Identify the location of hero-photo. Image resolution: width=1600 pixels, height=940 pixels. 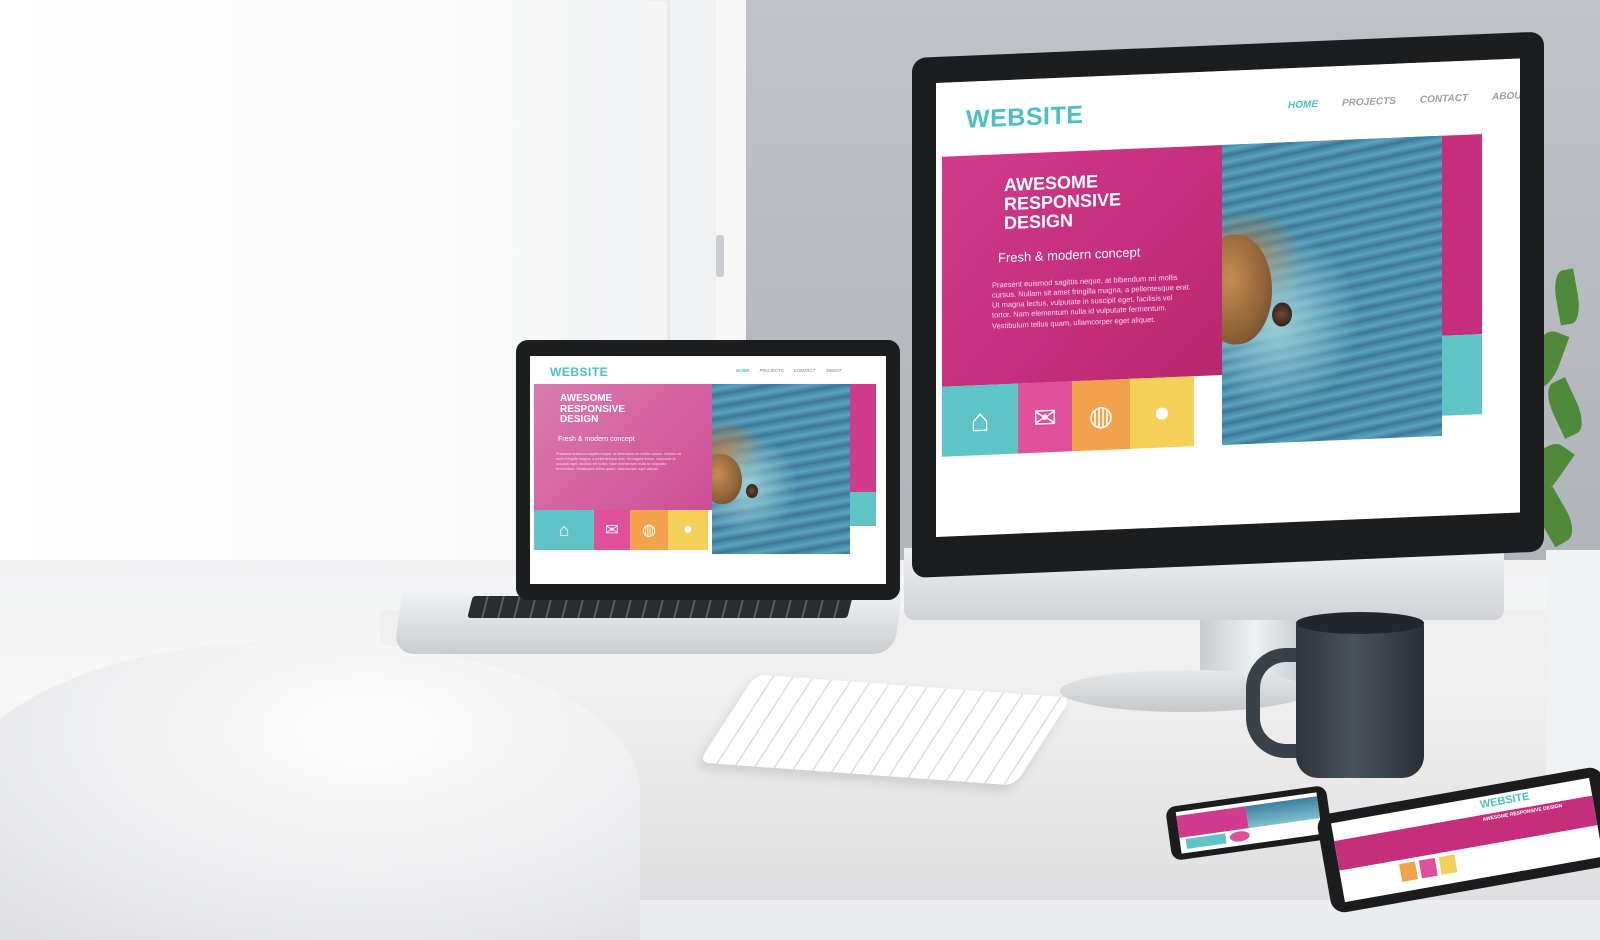
(1332, 290).